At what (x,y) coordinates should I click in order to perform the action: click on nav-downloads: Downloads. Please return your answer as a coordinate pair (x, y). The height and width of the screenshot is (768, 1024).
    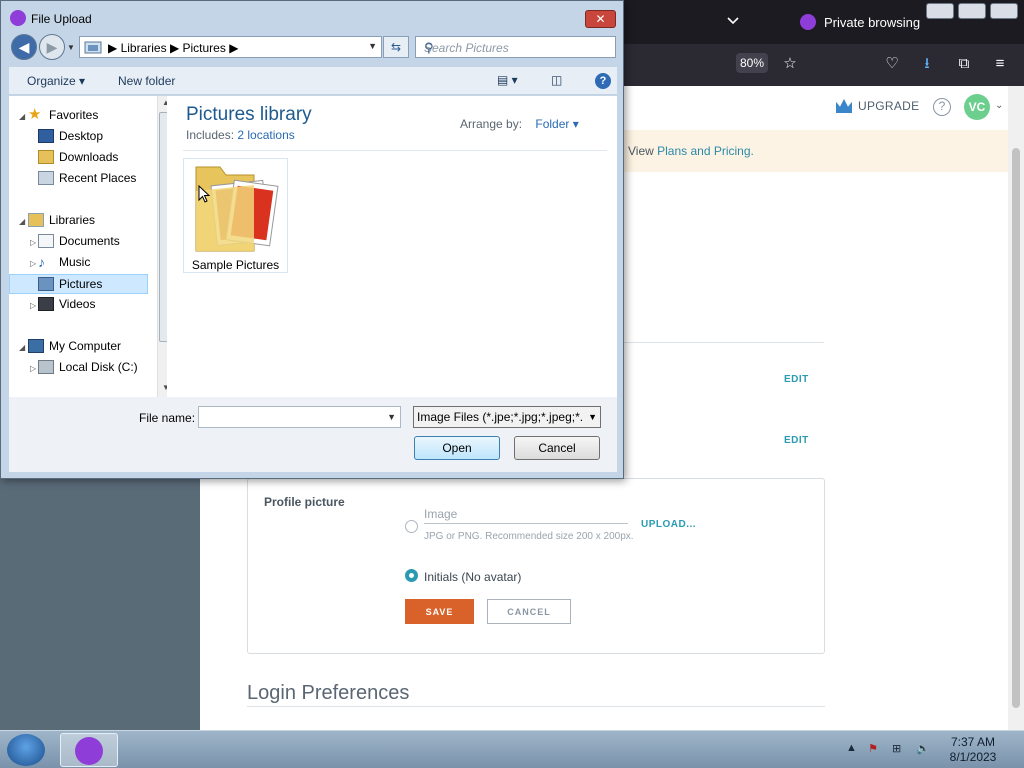
    Looking at the image, I should click on (78, 157).